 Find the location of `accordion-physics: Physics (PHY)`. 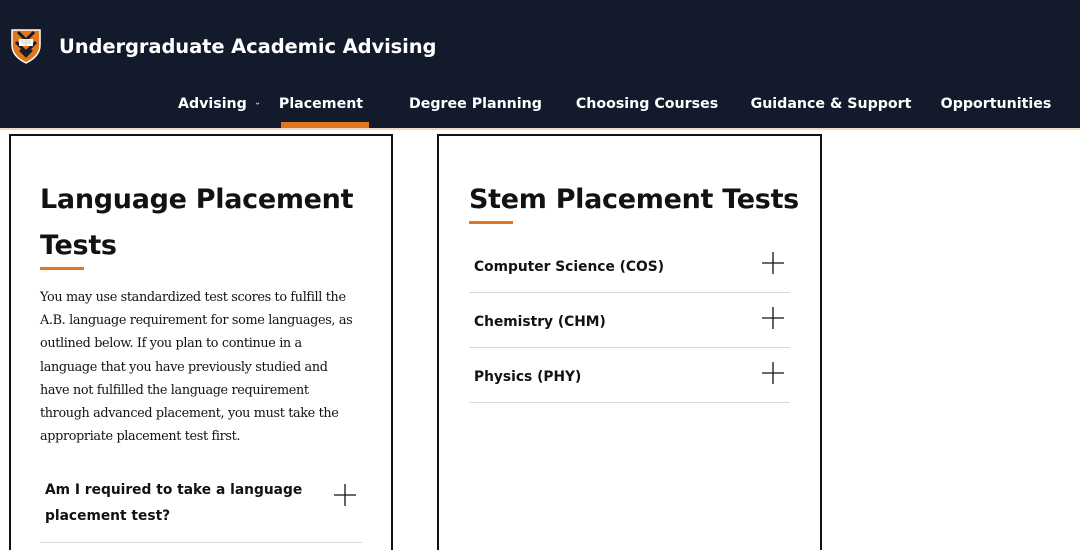

accordion-physics: Physics (PHY) is located at coordinates (629, 375).